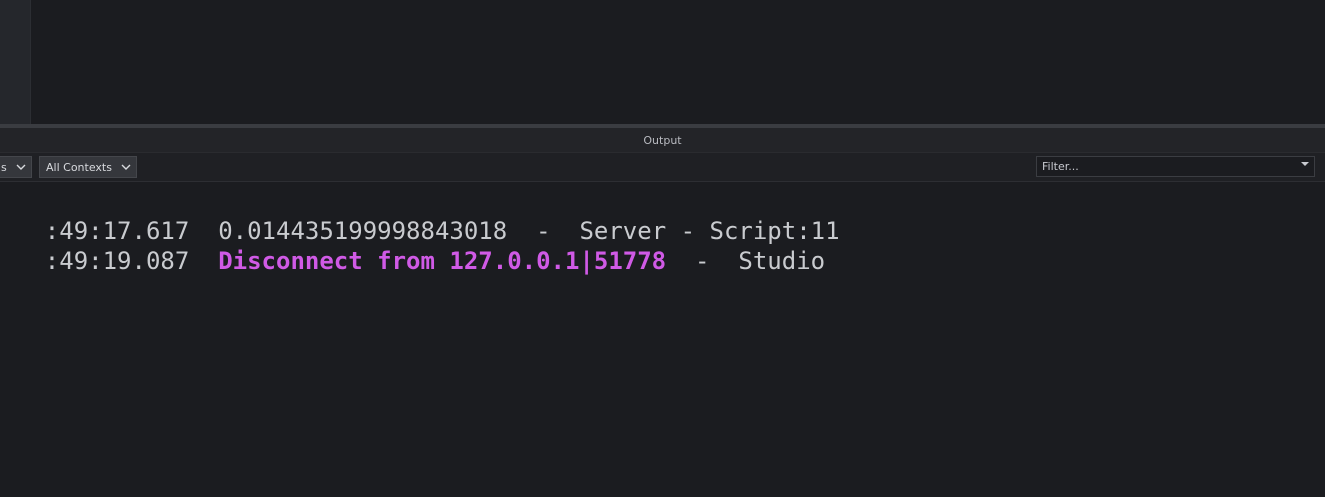 The height and width of the screenshot is (497, 1325). What do you see at coordinates (79, 167) in the screenshot?
I see `contexts-label: All Contexts` at bounding box center [79, 167].